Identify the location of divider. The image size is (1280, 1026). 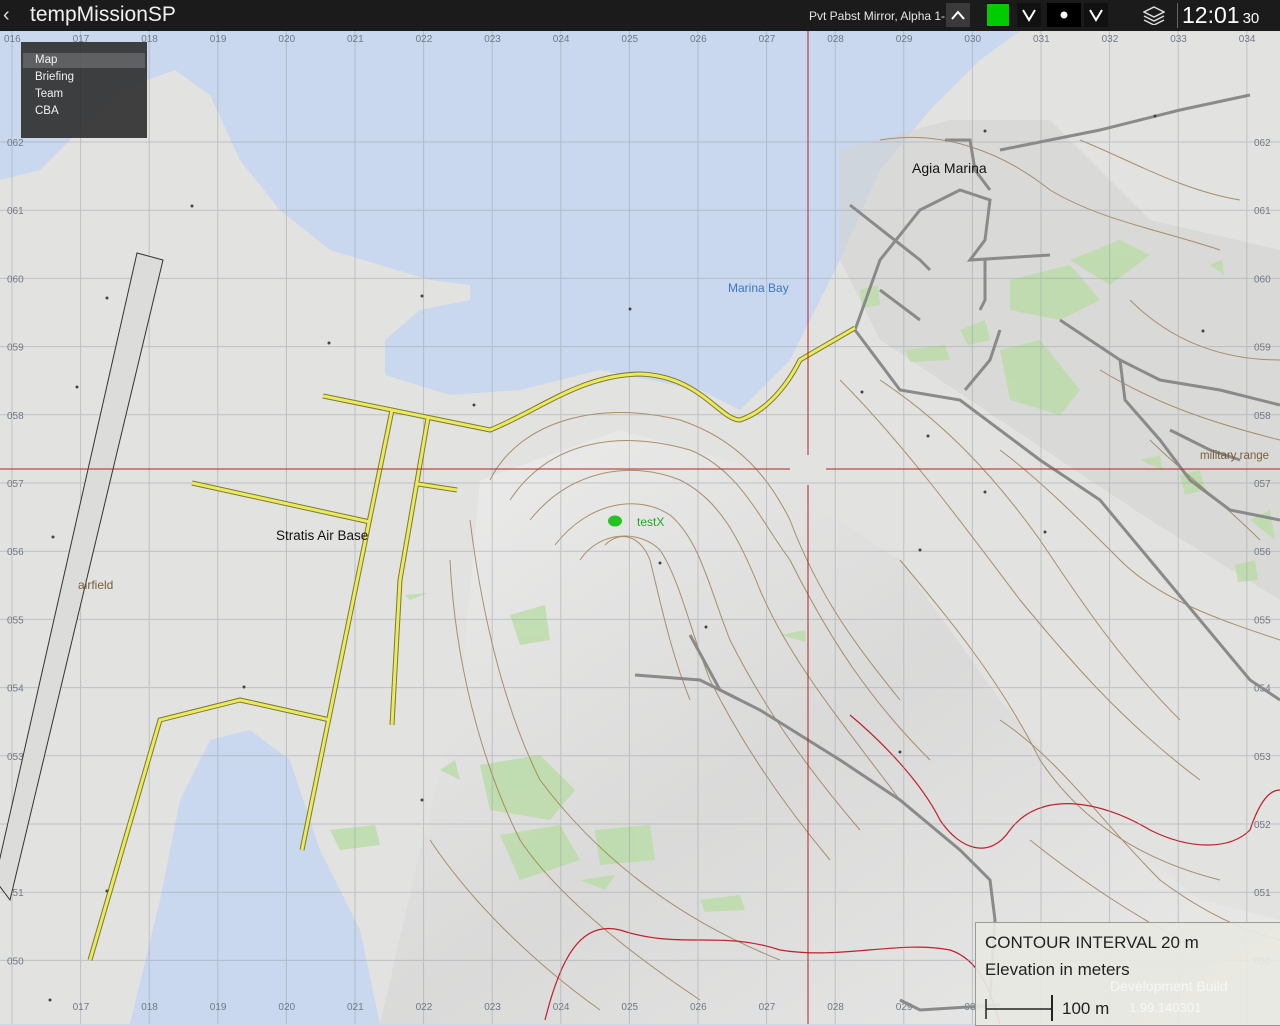
(1177, 15).